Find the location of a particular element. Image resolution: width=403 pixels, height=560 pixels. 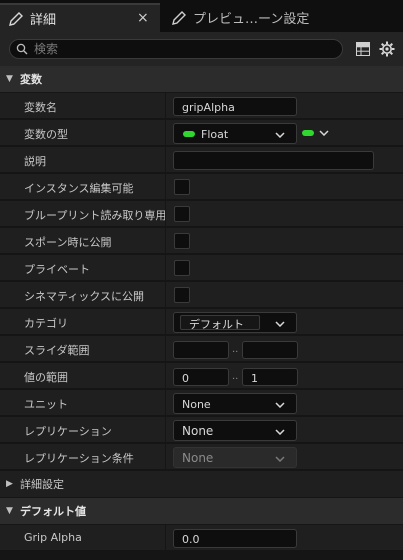

tab-details: 詳細 × is located at coordinates (80, 17).